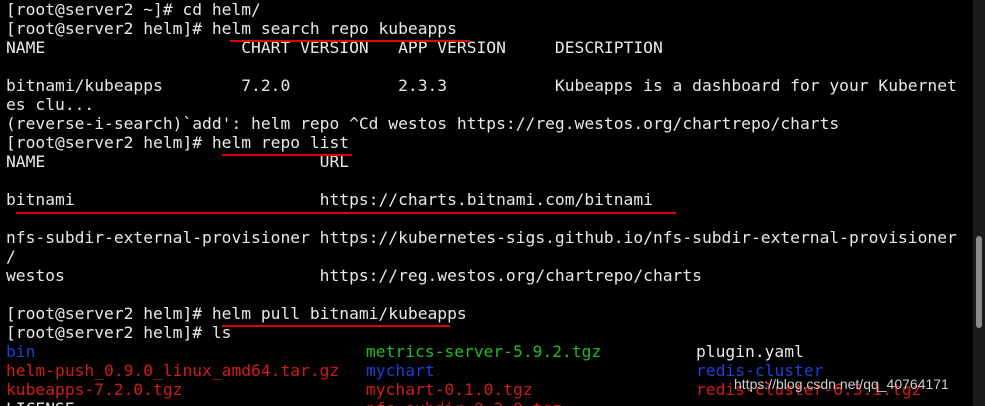 The image size is (985, 406). What do you see at coordinates (178, 142) in the screenshot?
I see `command-line: [root@server2 helm]# helm repo list` at bounding box center [178, 142].